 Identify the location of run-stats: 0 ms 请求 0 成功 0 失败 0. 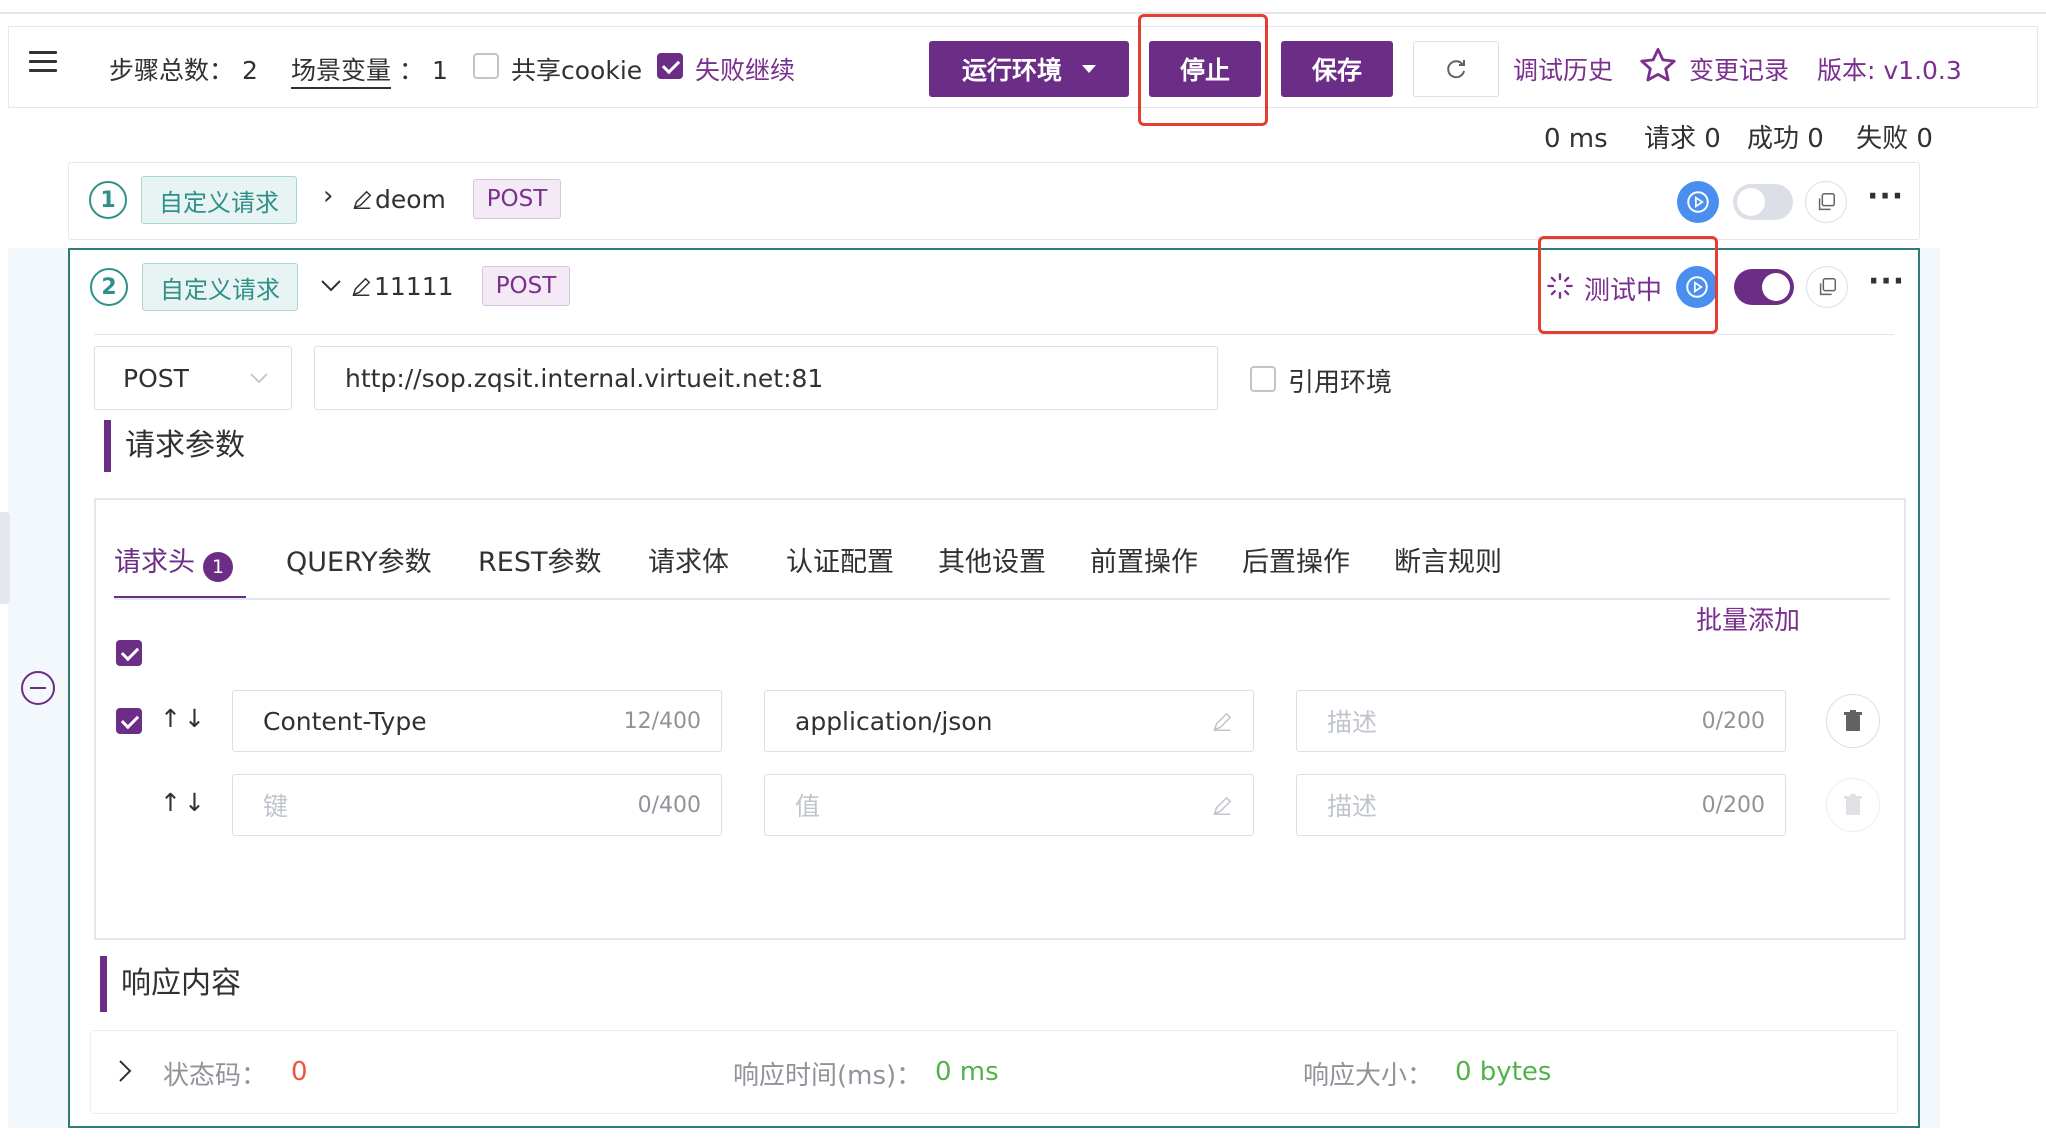
(1738, 136).